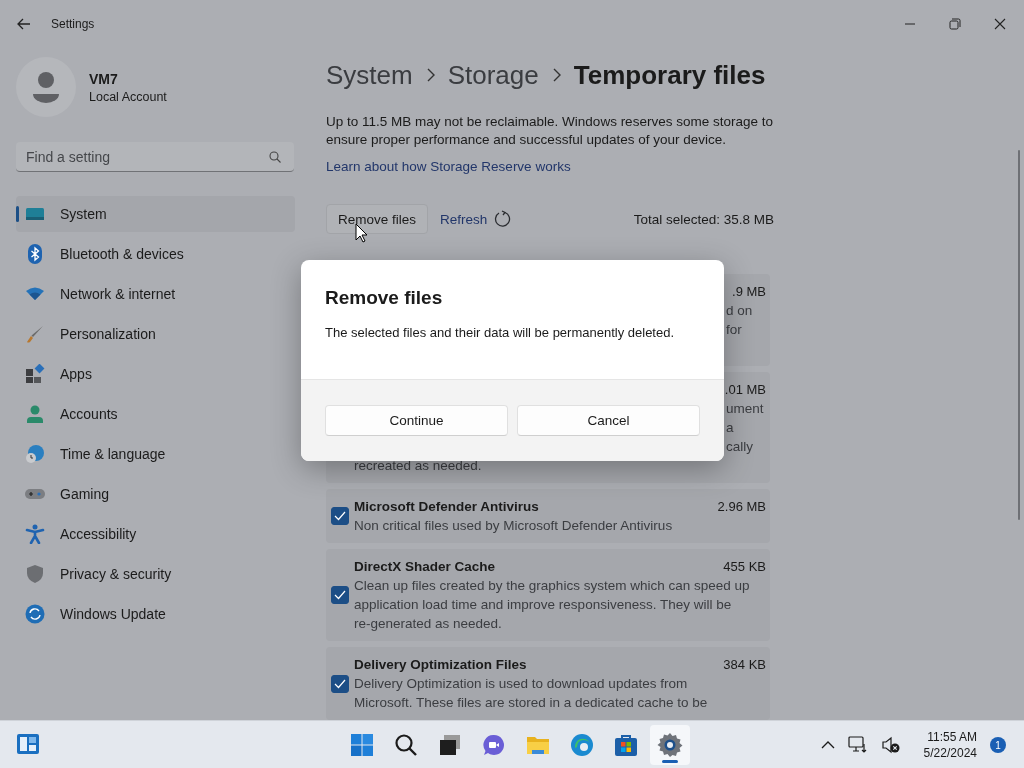  What do you see at coordinates (513, 525) in the screenshot?
I see `description-text: Non critical files used by Microsoft Defender Antivirus` at bounding box center [513, 525].